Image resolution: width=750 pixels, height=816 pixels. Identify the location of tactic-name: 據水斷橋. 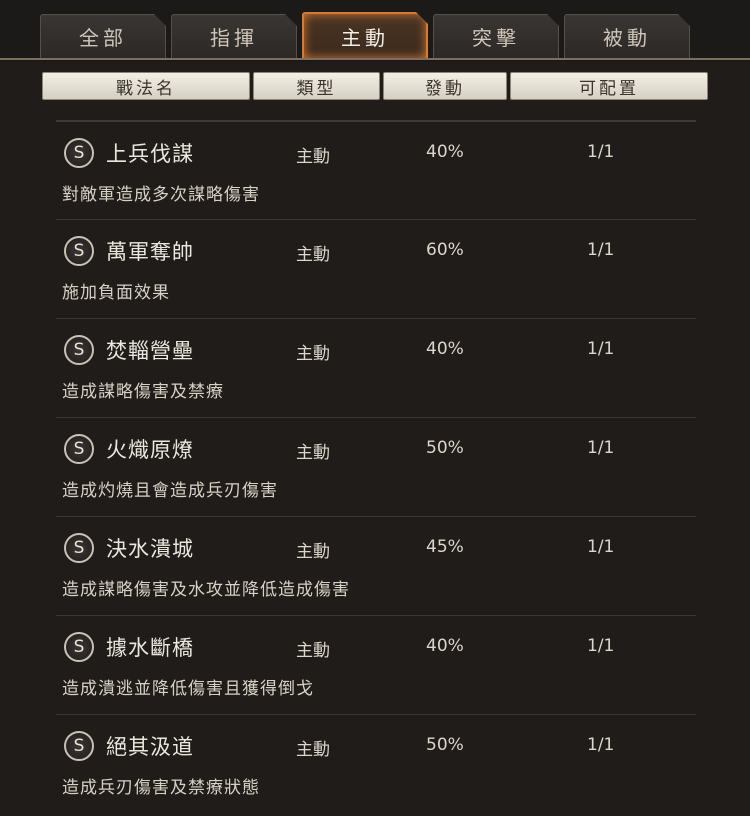
(150, 648).